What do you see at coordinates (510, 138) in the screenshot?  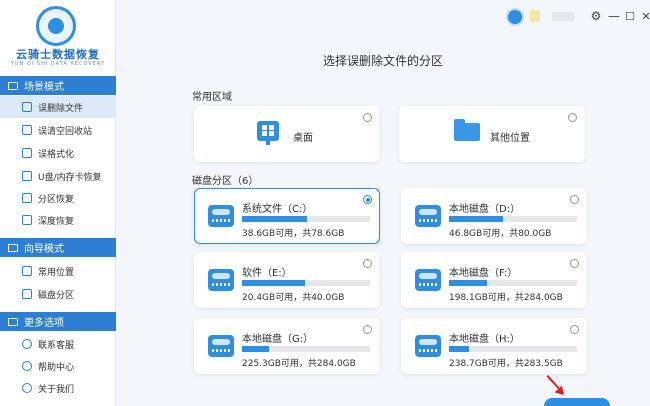 I see `common-area-label-text: 其他位置` at bounding box center [510, 138].